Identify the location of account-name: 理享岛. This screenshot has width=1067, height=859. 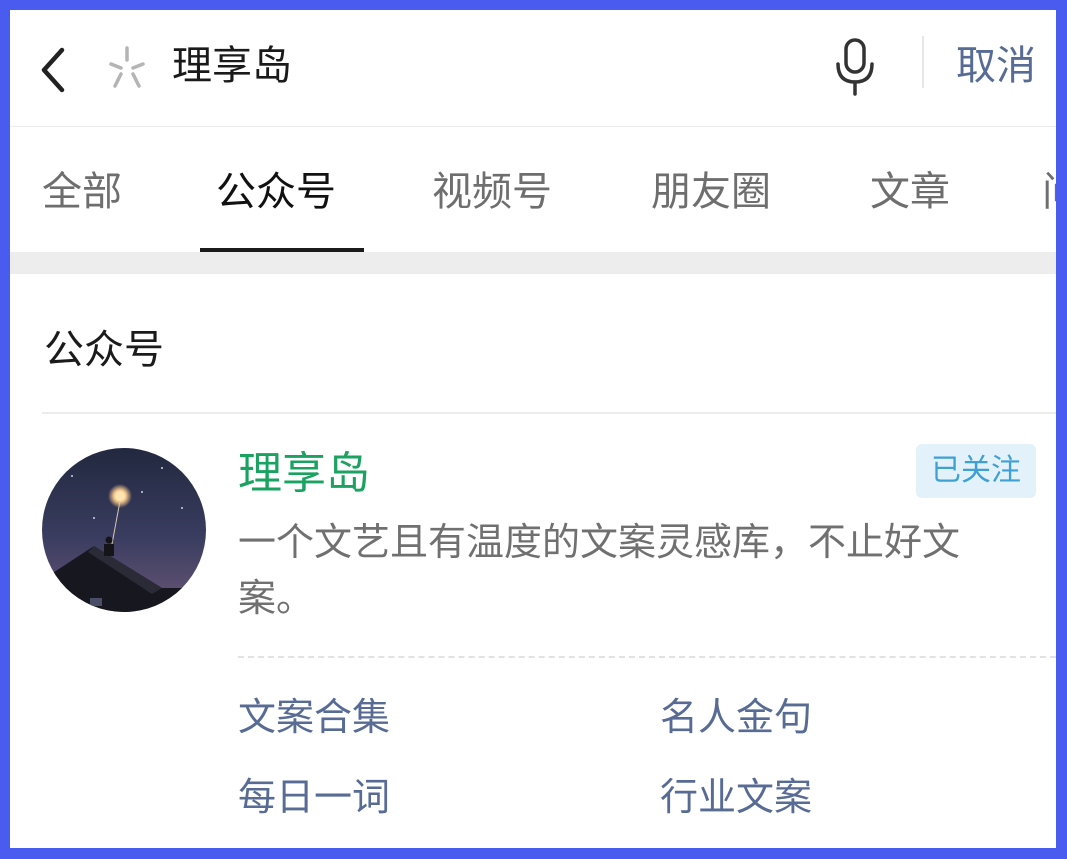
(304, 474).